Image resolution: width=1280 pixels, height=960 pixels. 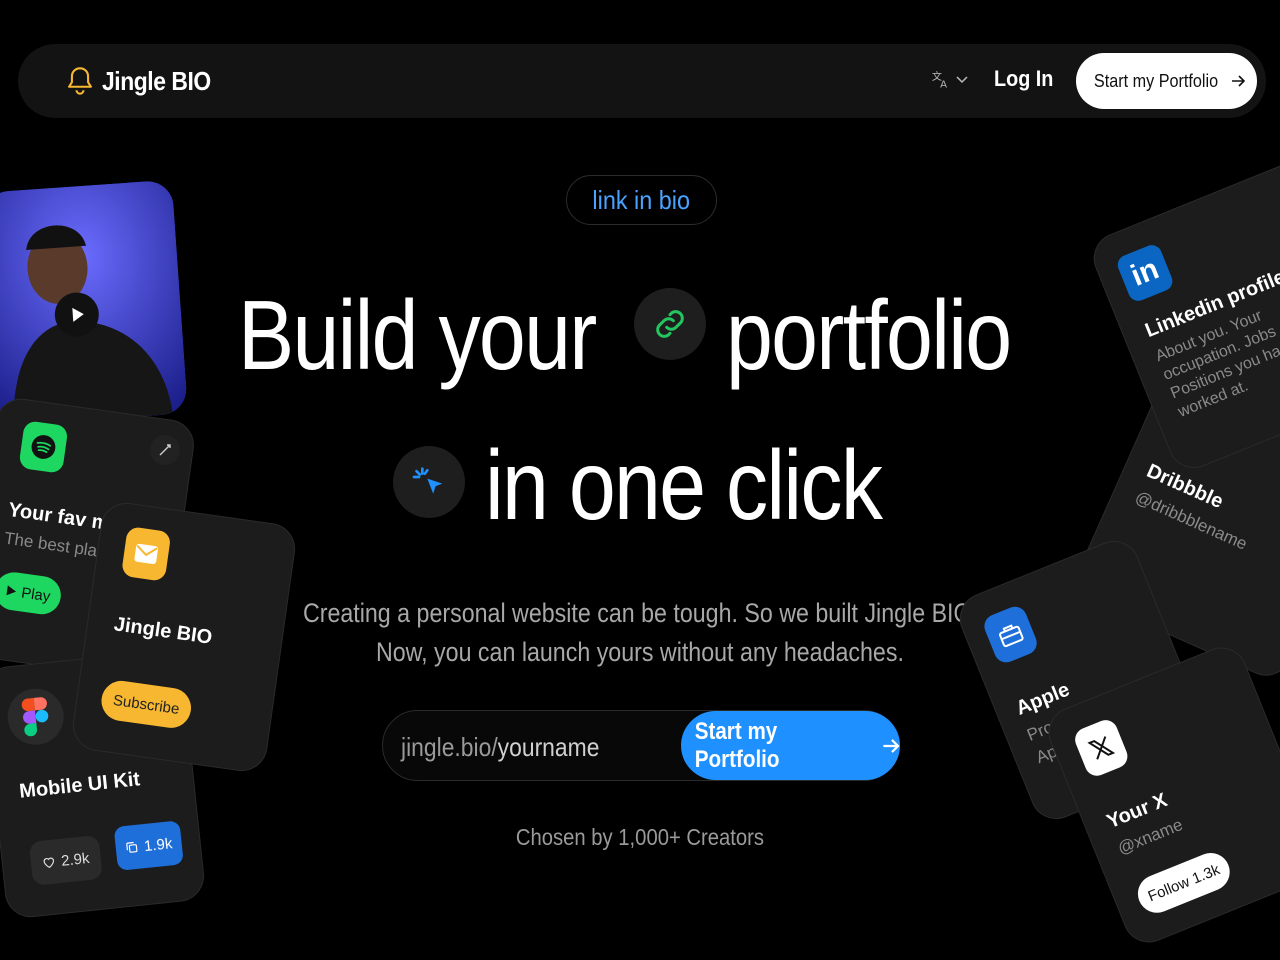 I want to click on username-claim-field: jingle.bio/yourname Start my Portfolio, so click(x=641, y=745).